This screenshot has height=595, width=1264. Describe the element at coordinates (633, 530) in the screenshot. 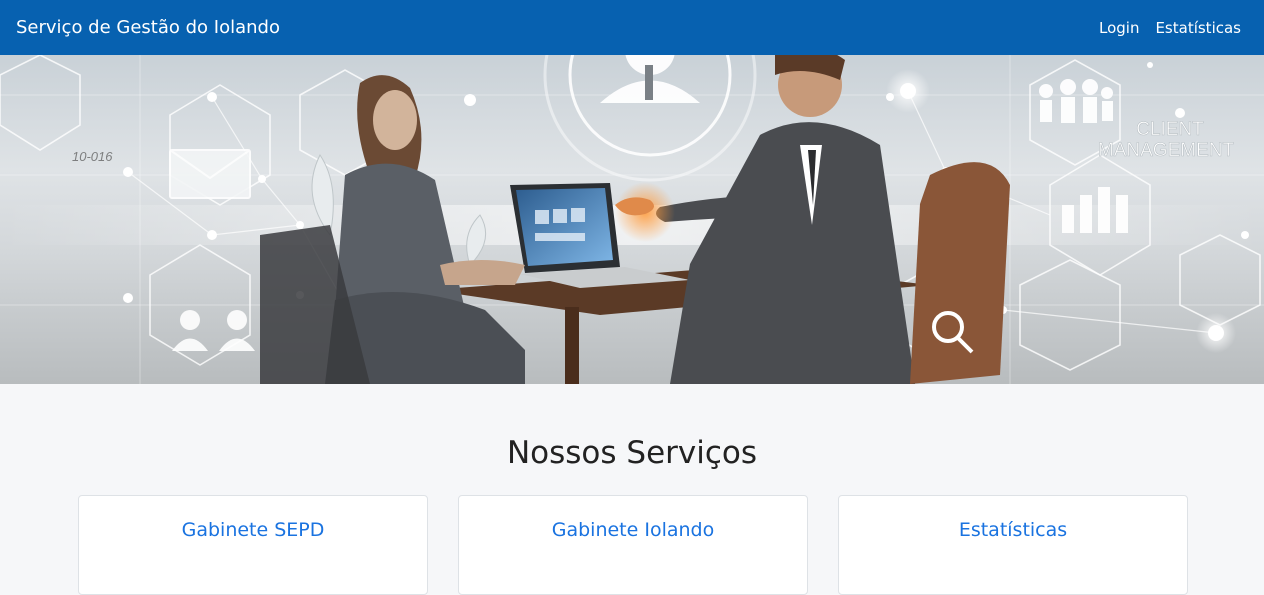

I see `service-card-title: Gabinete Iolando` at that location.